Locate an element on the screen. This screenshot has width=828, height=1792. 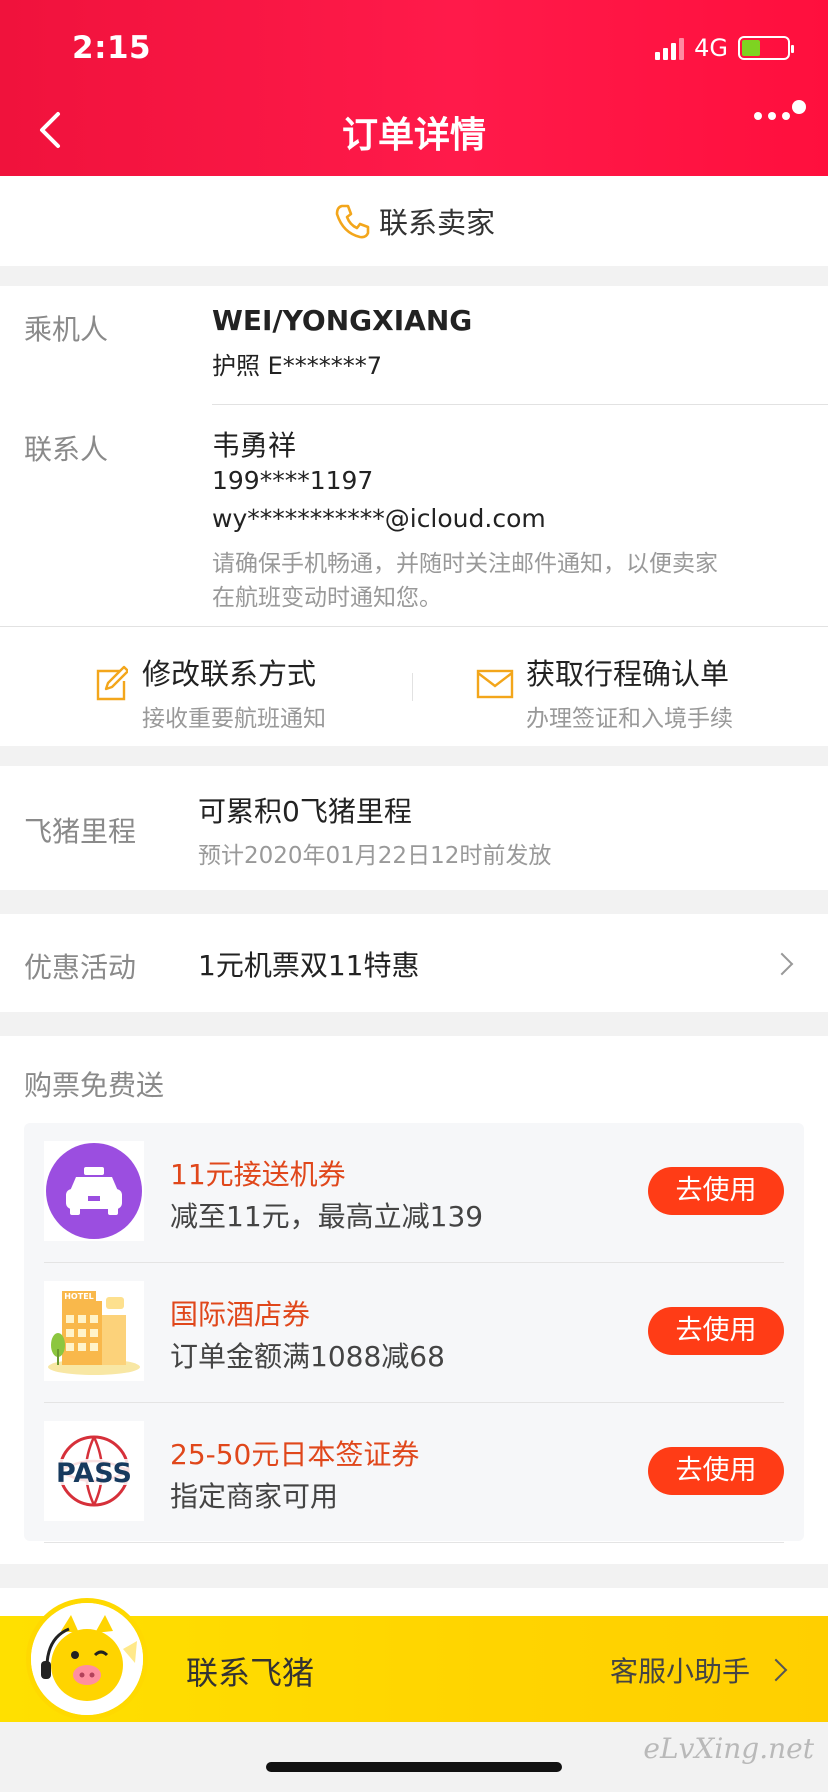
coupon-desc: 指定商家可用 is located at coordinates (254, 1496).